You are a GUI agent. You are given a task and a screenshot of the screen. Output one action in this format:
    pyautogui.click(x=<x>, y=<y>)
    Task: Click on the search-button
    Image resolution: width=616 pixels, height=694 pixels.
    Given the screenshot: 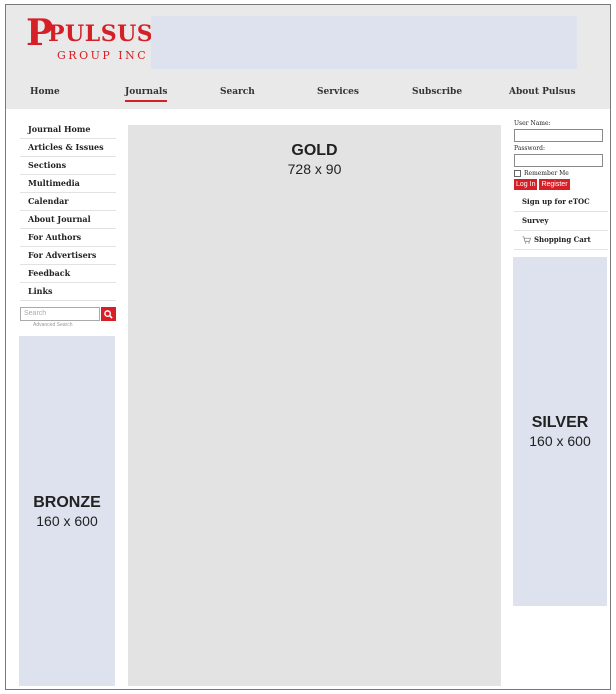 What is the action you would take?
    pyautogui.click(x=108, y=314)
    